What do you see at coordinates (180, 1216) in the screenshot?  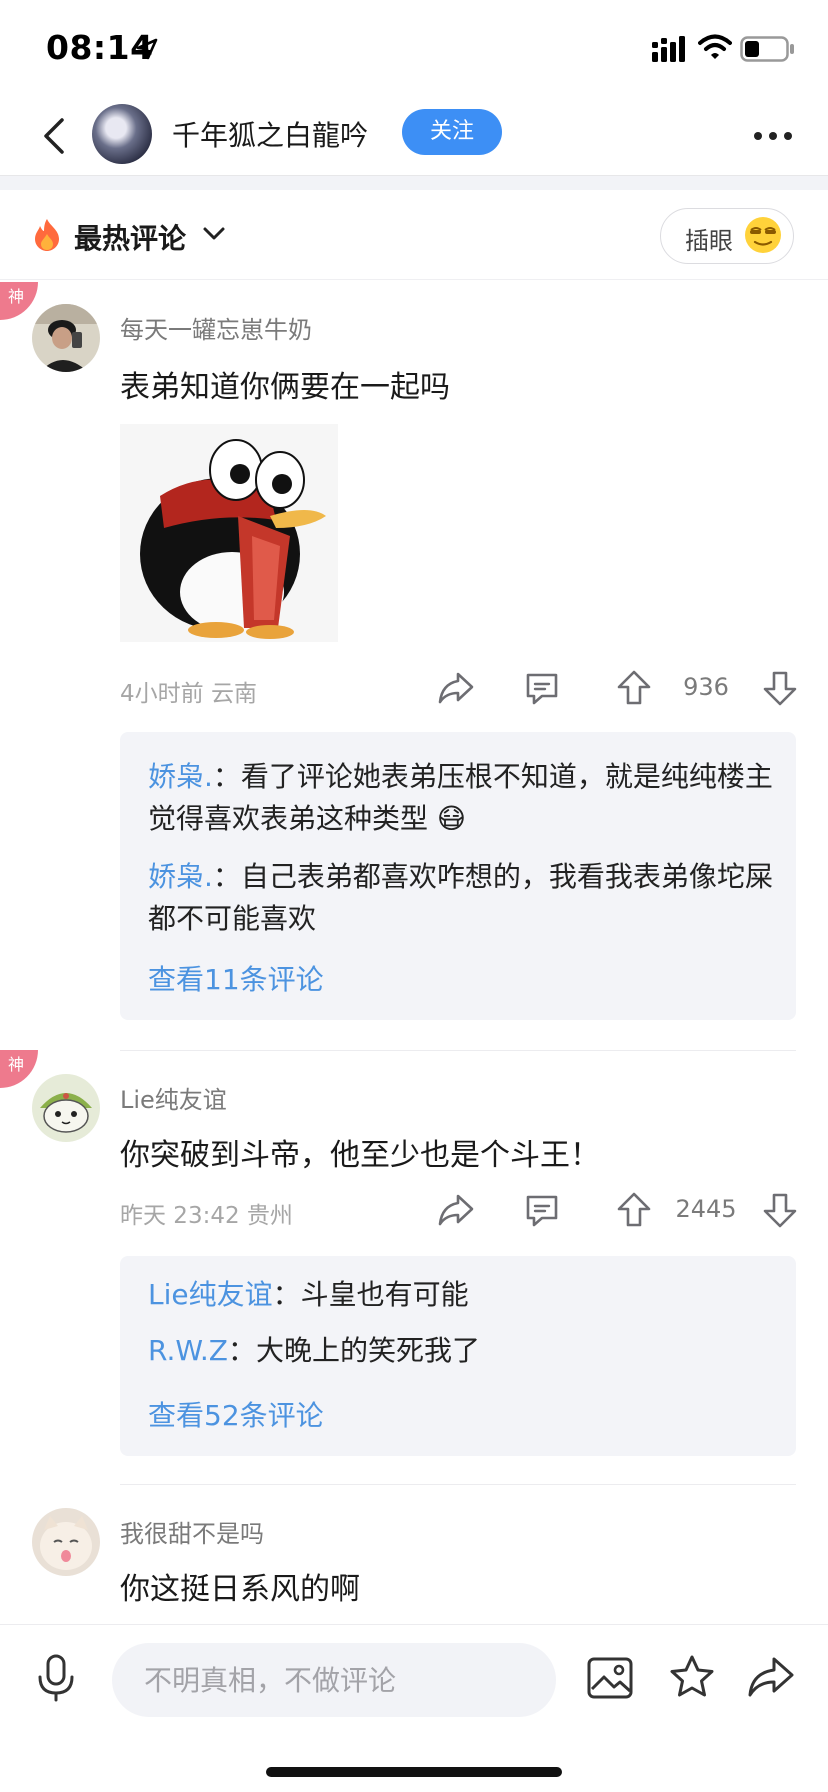 I see `comment-time-text: 昨天 23:42` at bounding box center [180, 1216].